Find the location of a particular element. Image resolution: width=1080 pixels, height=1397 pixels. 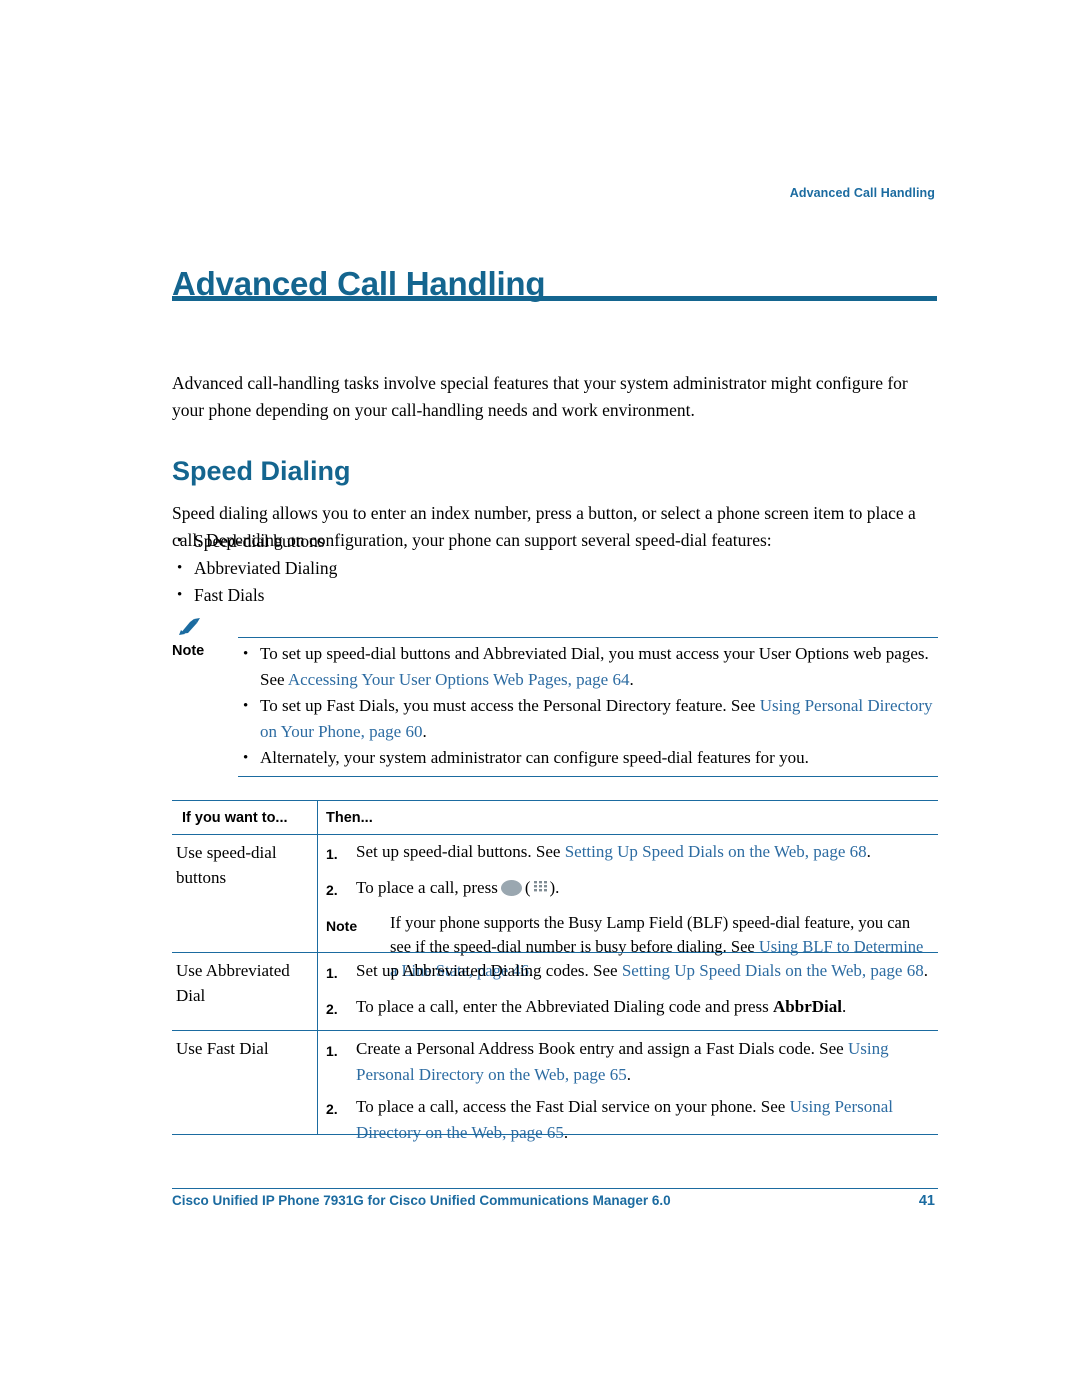

list-item-label: Speed-dial buttons is located at coordinates (259, 541).